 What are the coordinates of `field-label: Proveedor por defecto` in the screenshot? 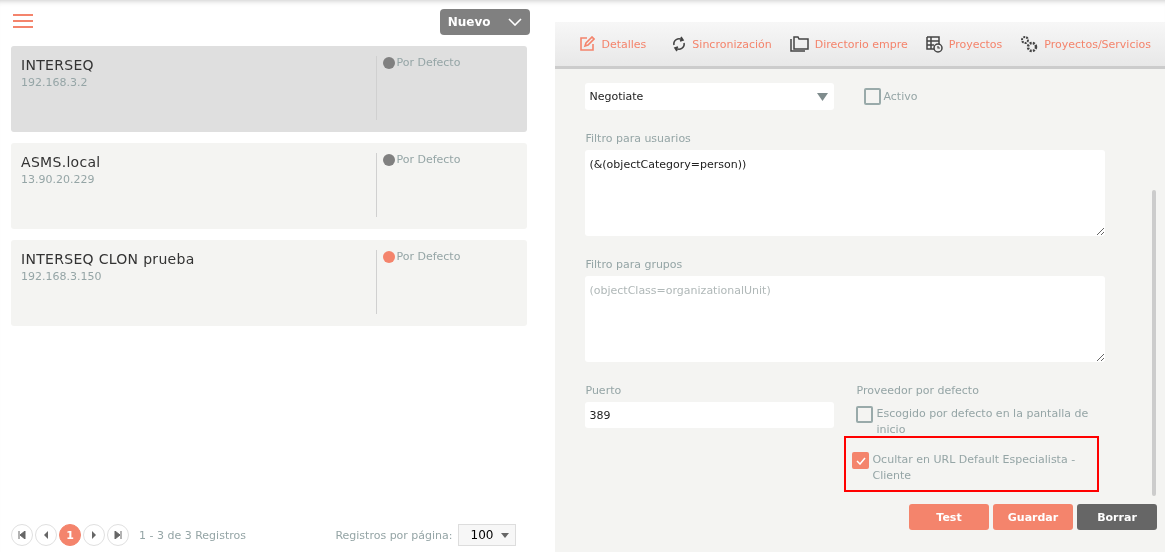 It's located at (918, 390).